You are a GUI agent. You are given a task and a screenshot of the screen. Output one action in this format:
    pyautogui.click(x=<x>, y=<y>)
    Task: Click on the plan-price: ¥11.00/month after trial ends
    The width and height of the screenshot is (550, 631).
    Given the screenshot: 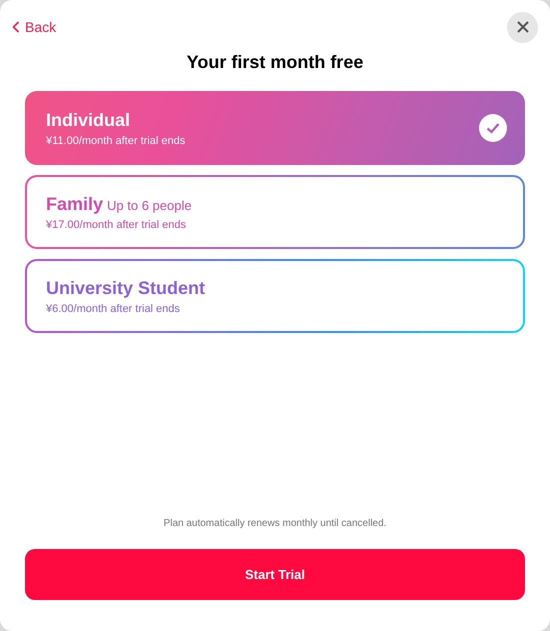 What is the action you would take?
    pyautogui.click(x=116, y=140)
    